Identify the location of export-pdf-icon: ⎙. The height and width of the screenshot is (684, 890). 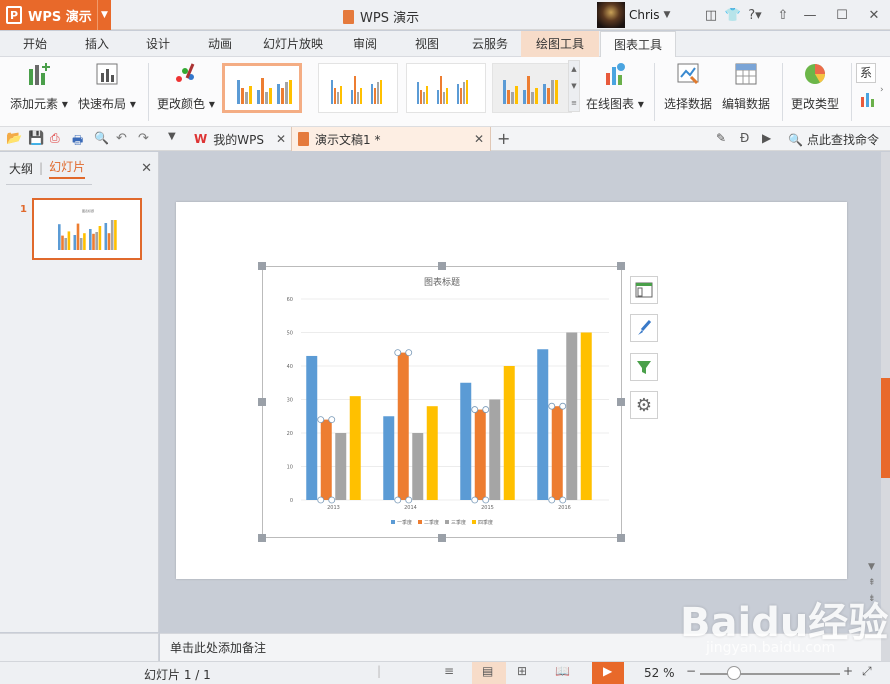
(58, 139).